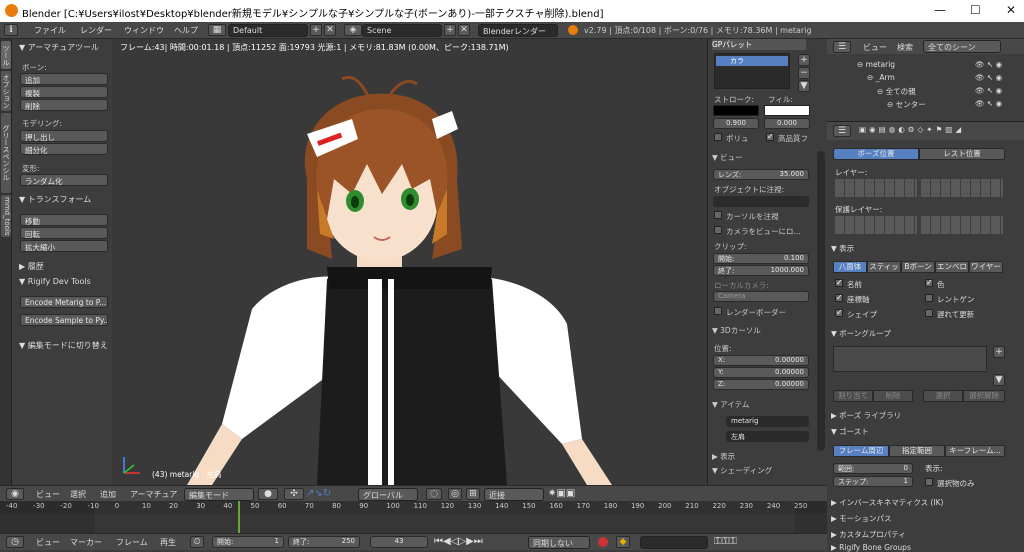  Describe the element at coordinates (759, 44) in the screenshot. I see `panel-gp-palette: GPパレット` at that location.